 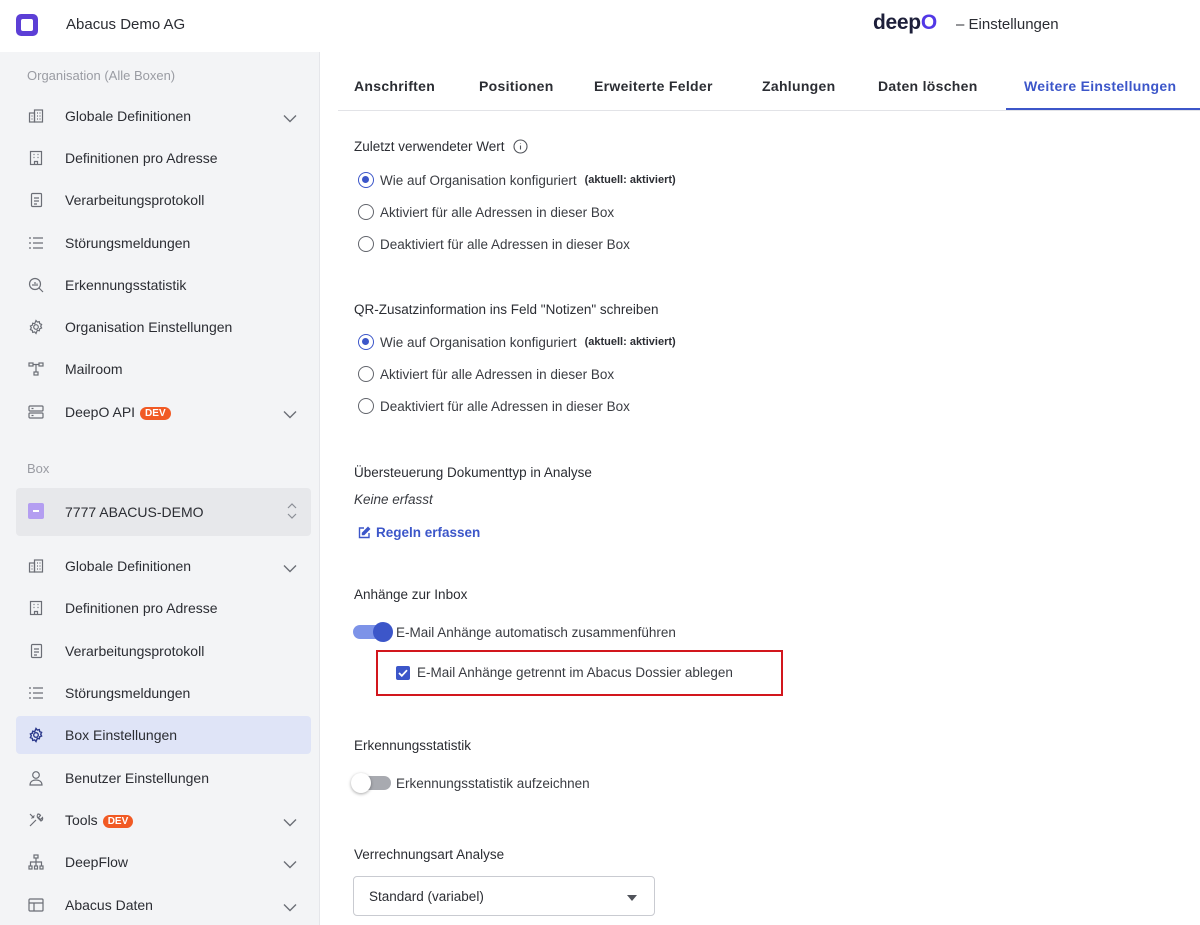 I want to click on chevron-up-down-icon, so click(x=292, y=513).